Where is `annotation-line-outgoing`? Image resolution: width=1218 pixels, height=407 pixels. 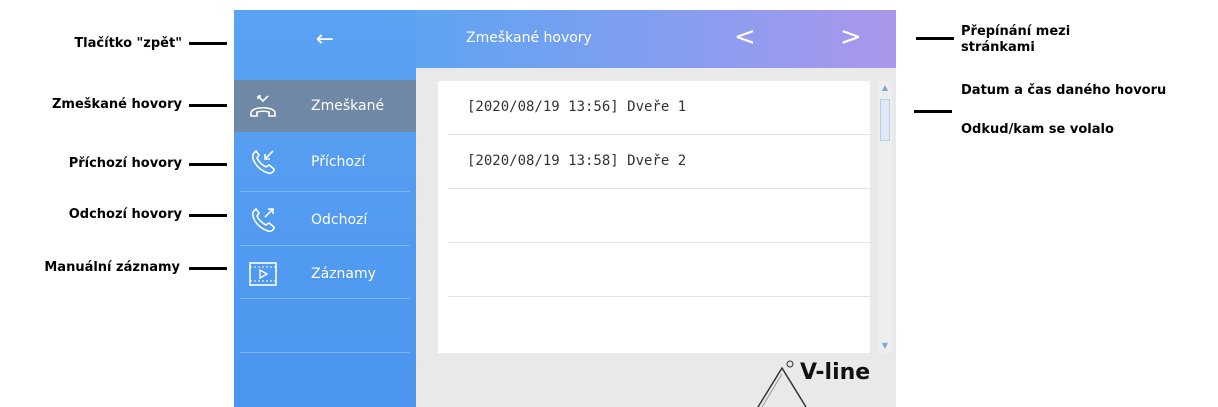
annotation-line-outgoing is located at coordinates (208, 215).